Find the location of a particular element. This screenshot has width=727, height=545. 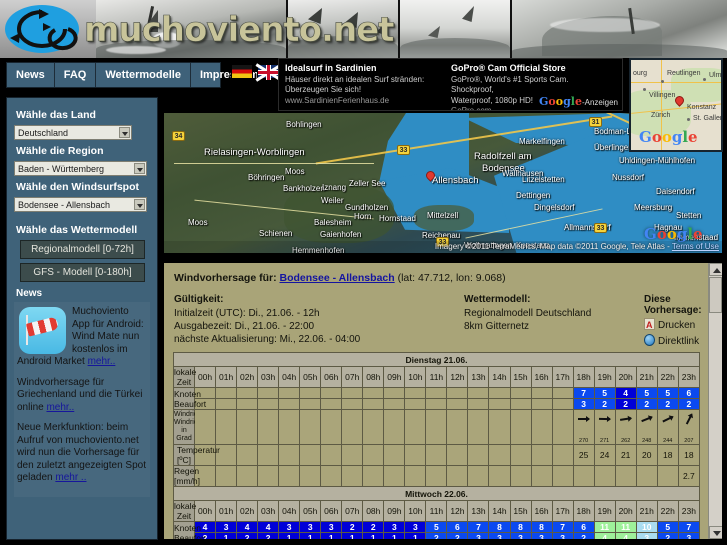

select-spot: Bodensee - Allensbach is located at coordinates (80, 204).